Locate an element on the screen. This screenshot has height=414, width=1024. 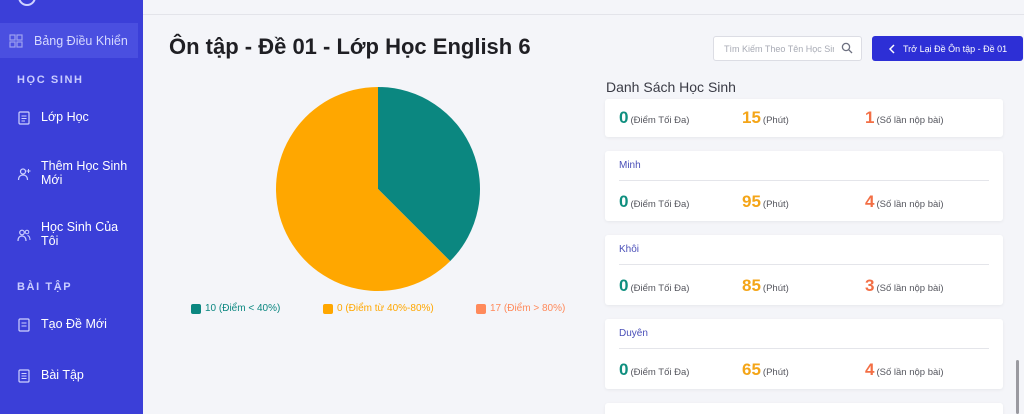
time-value: 65 is located at coordinates (751, 369).